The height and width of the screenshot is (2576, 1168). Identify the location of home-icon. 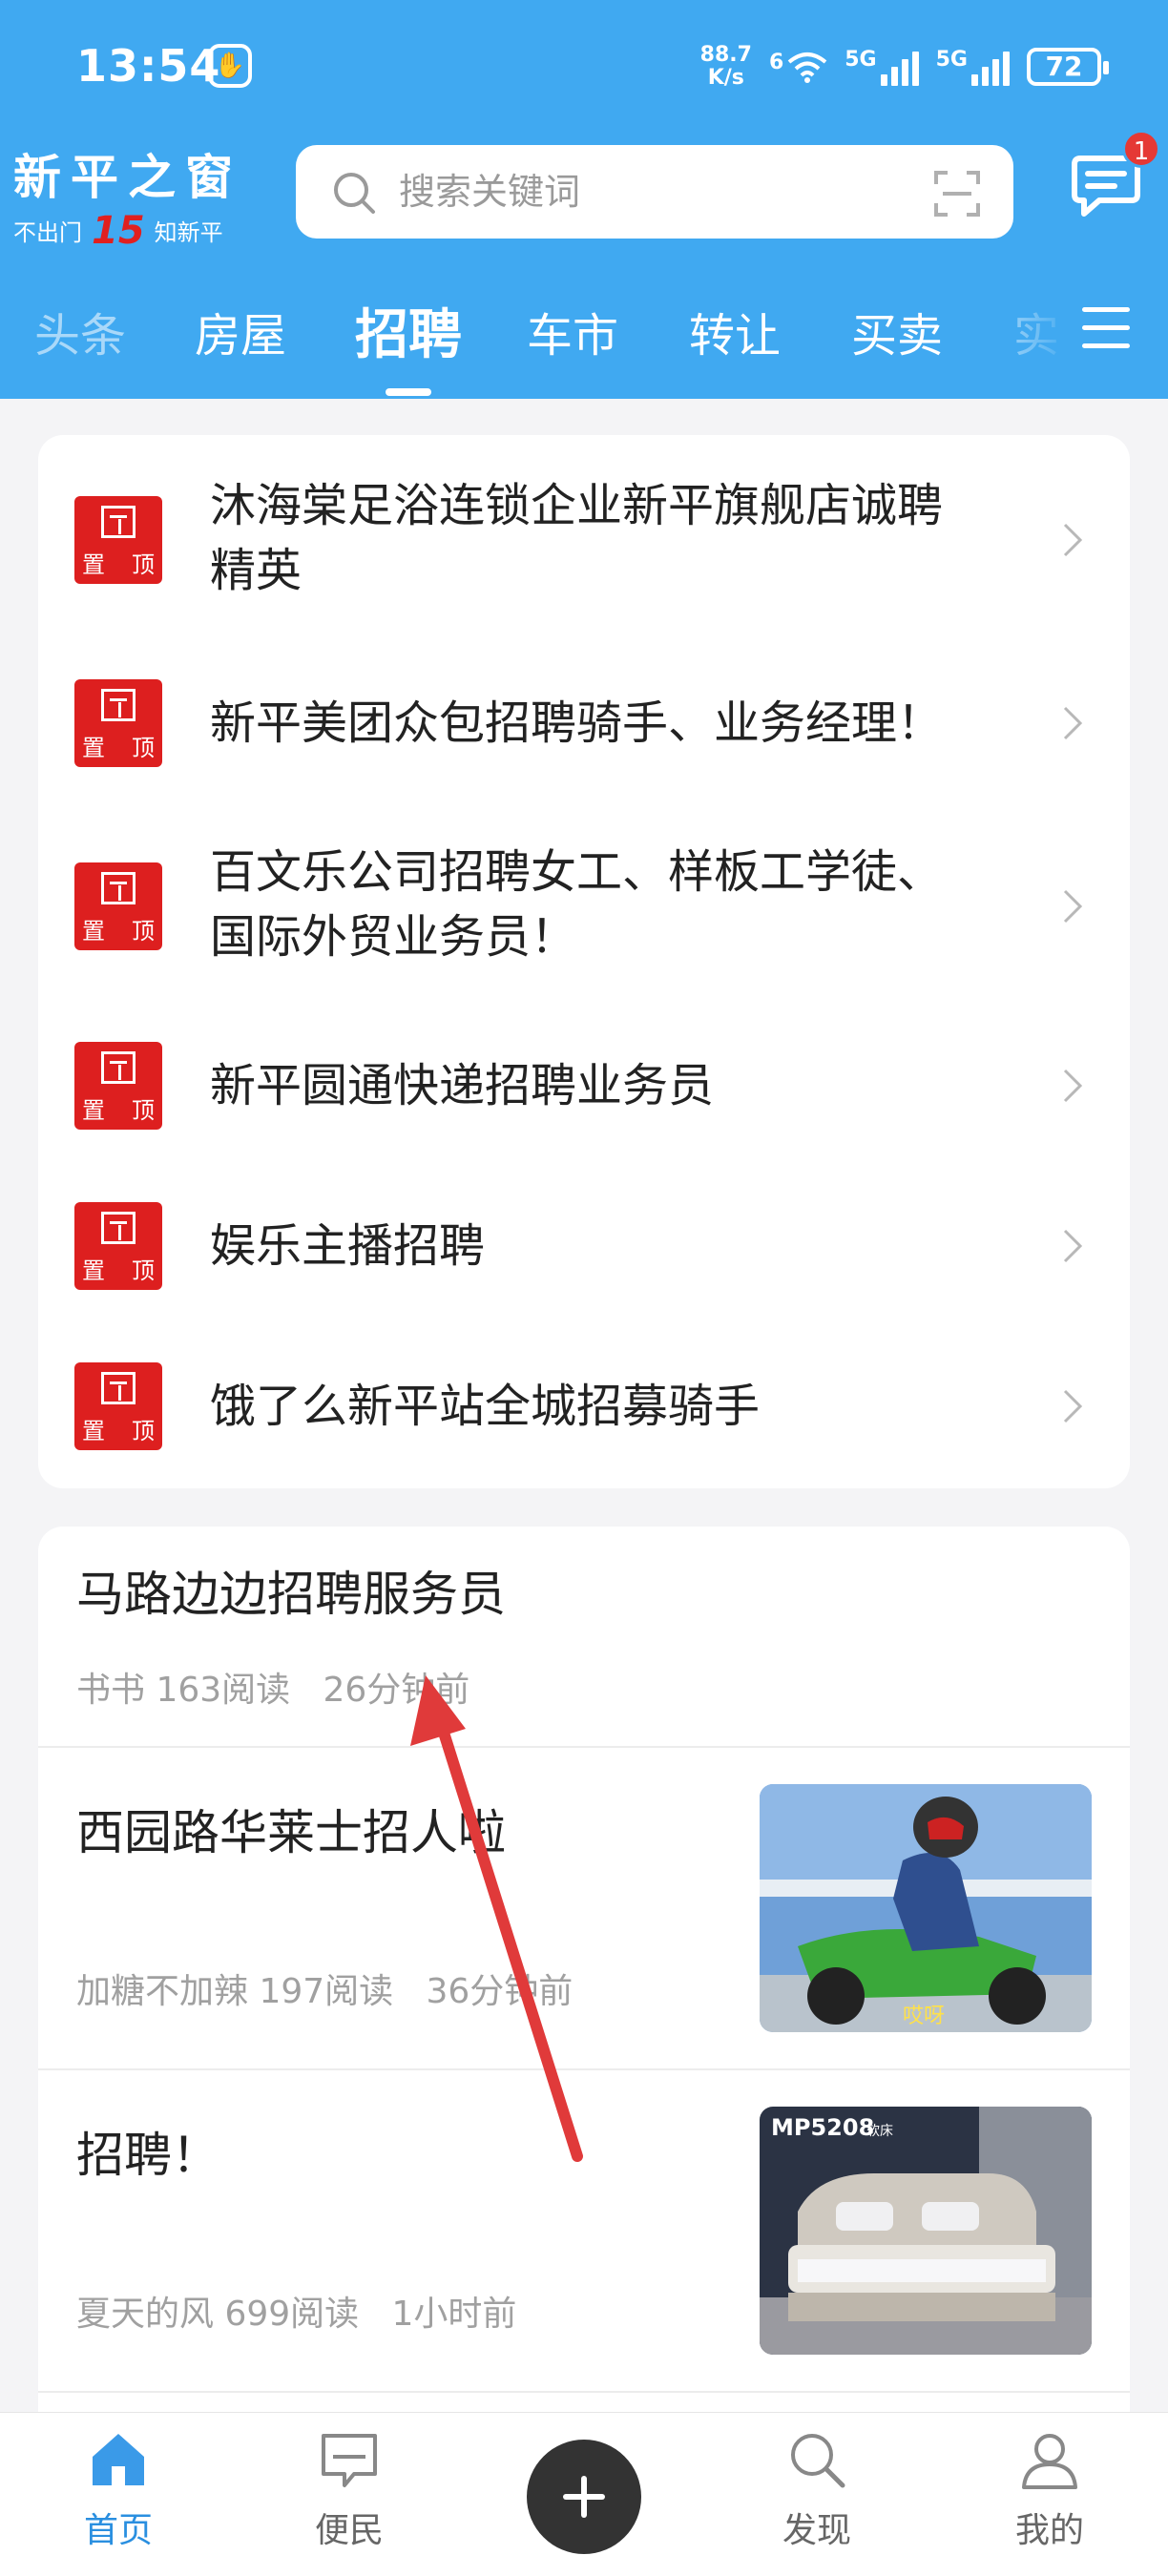
(119, 2459).